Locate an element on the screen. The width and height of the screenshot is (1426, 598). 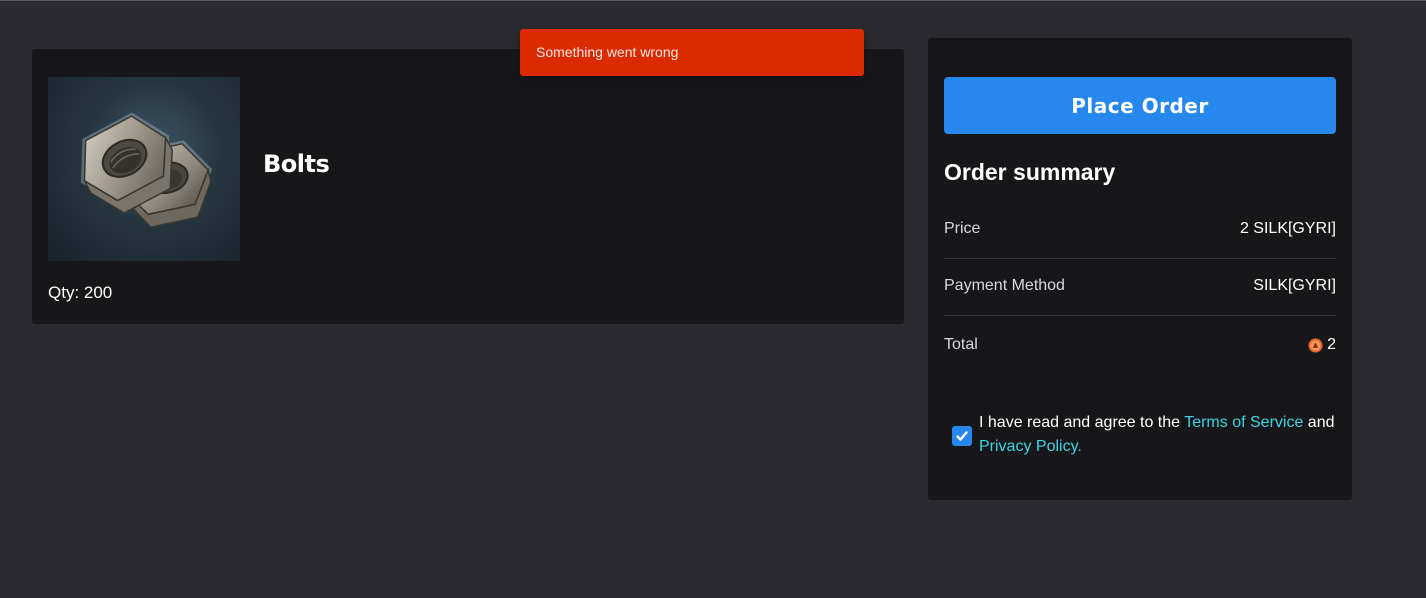
agree-prefix: I have read and agree to the is located at coordinates (1082, 422).